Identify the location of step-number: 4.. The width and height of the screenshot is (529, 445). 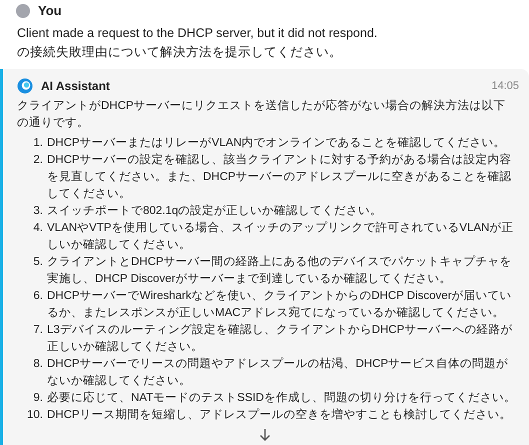
(38, 228).